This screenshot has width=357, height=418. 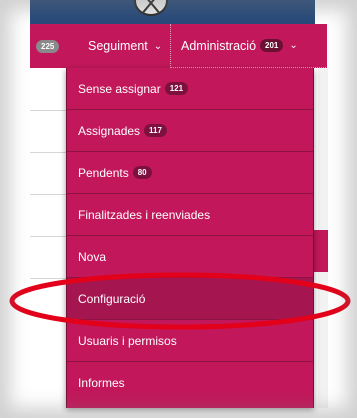 What do you see at coordinates (190, 89) in the screenshot?
I see `menu-item-sense-assignar: Sense assignar 121` at bounding box center [190, 89].